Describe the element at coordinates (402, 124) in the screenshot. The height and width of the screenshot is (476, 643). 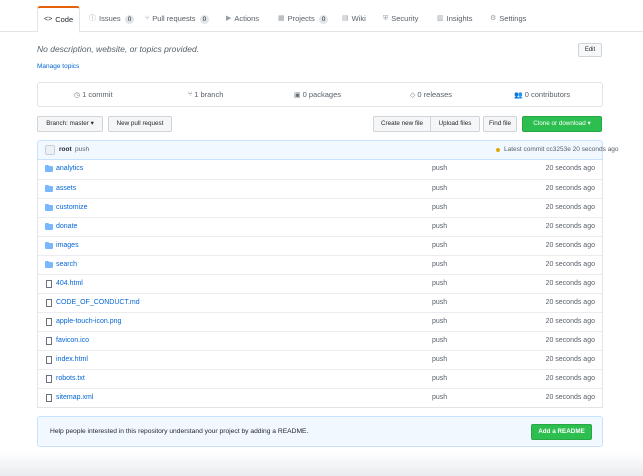
I see `create-new-file-button: Create new file` at that location.